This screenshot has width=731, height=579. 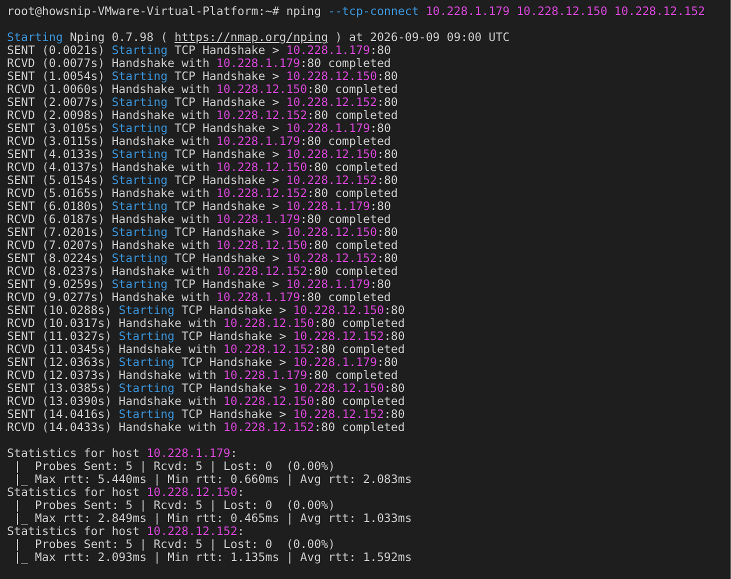 What do you see at coordinates (56, 76) in the screenshot?
I see `terminal-text: SENT (1.0054s)` at bounding box center [56, 76].